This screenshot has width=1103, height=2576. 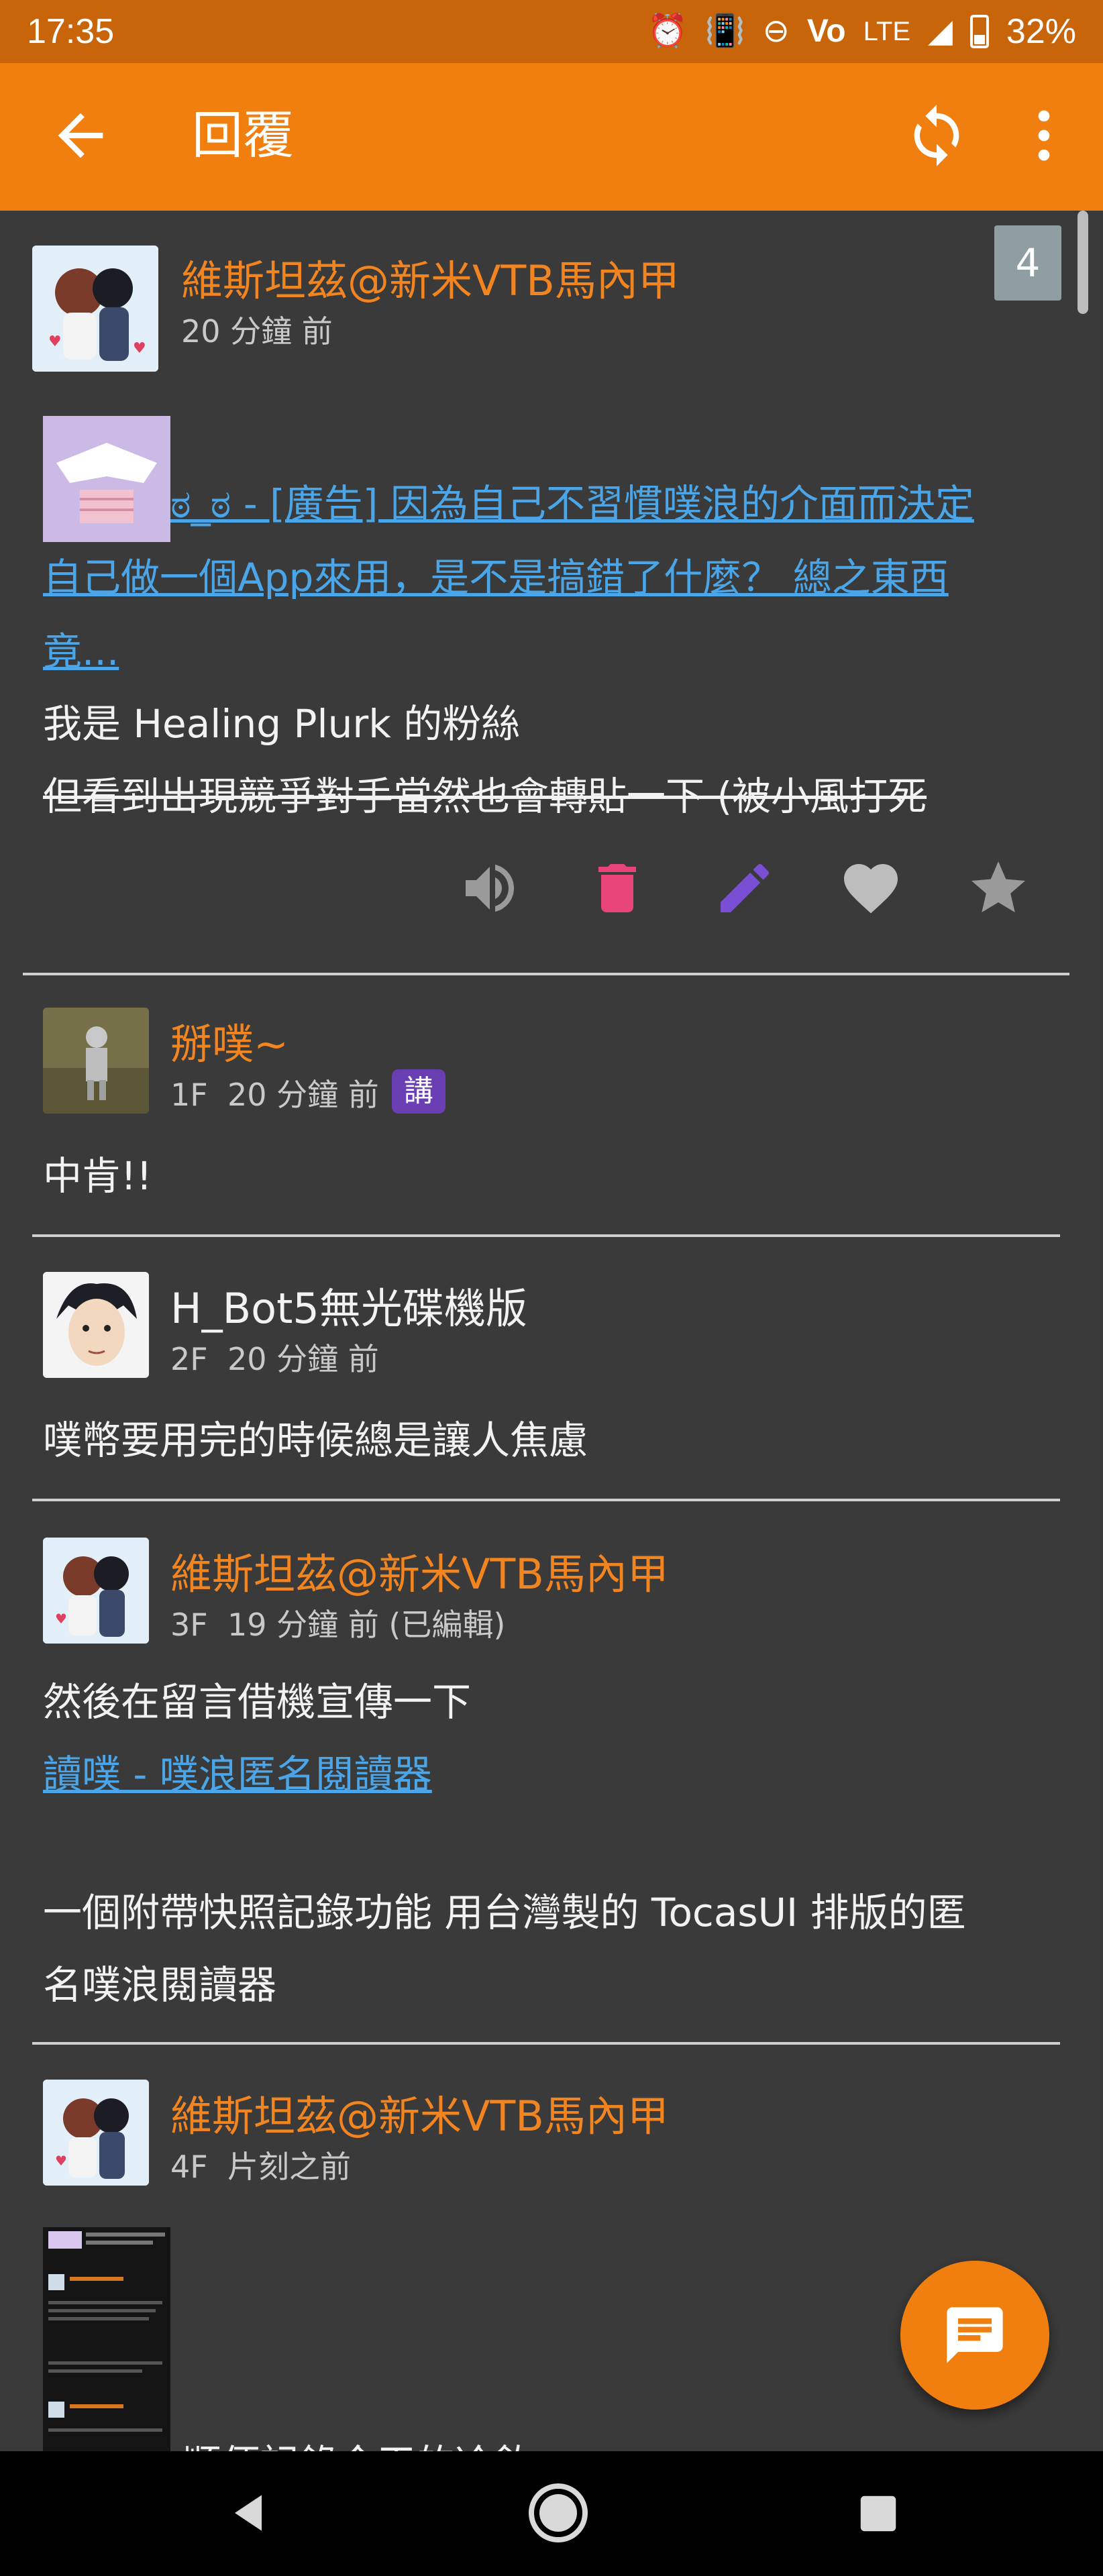 I want to click on battery-icon, so click(x=979, y=31).